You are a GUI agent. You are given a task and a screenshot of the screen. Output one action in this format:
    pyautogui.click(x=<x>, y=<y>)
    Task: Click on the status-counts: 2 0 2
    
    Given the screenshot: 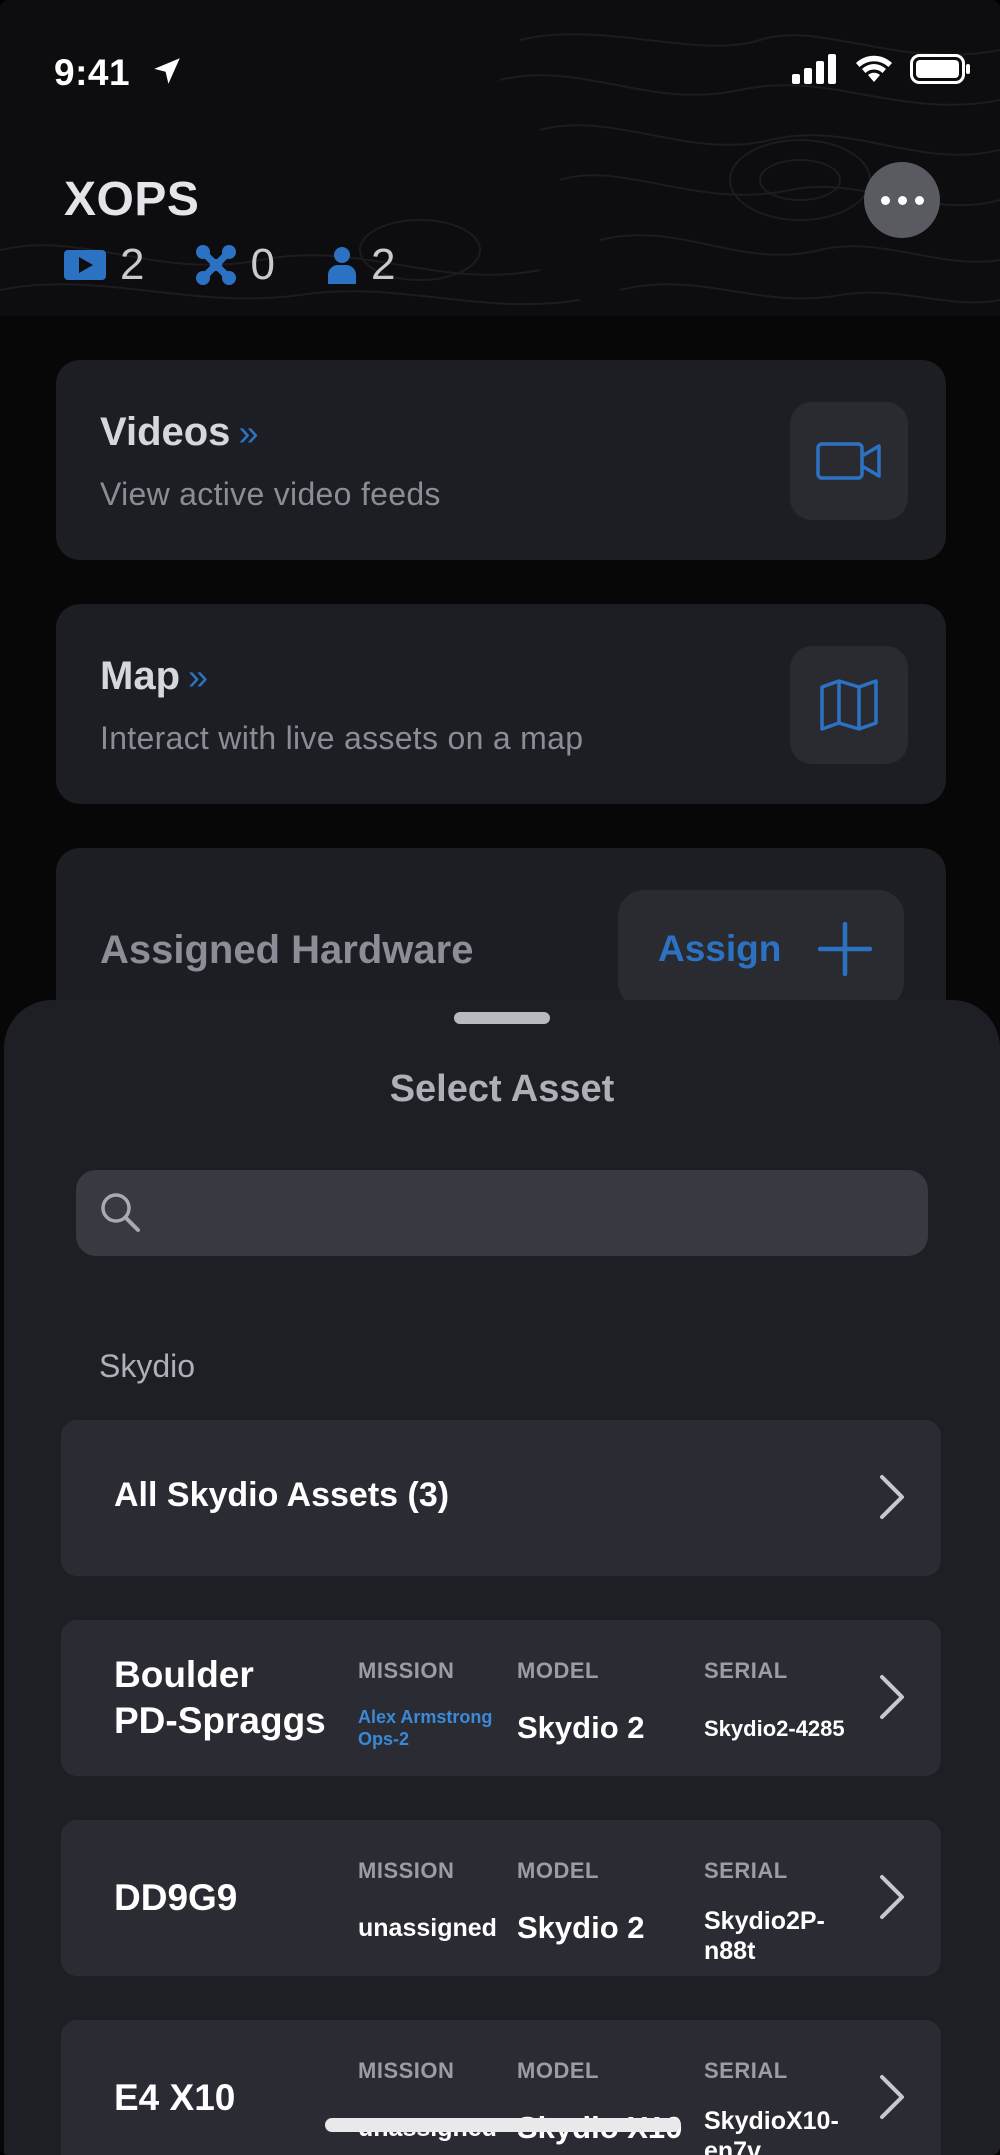 What is the action you would take?
    pyautogui.click(x=255, y=265)
    